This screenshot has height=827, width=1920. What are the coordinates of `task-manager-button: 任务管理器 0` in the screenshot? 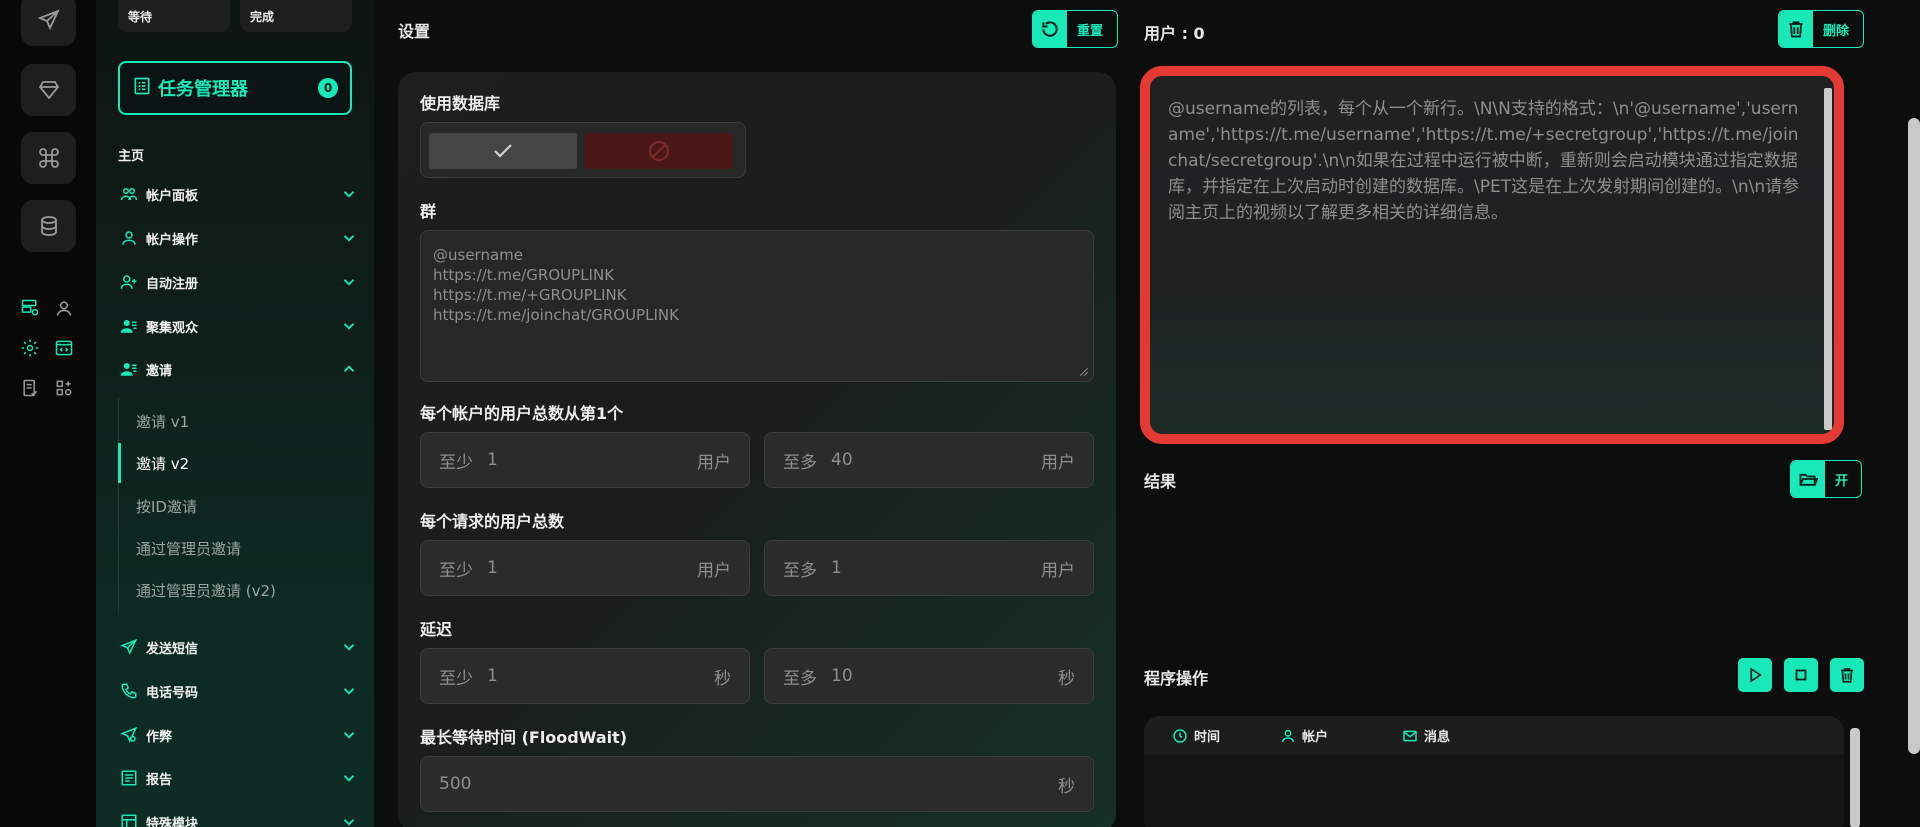 It's located at (235, 88).